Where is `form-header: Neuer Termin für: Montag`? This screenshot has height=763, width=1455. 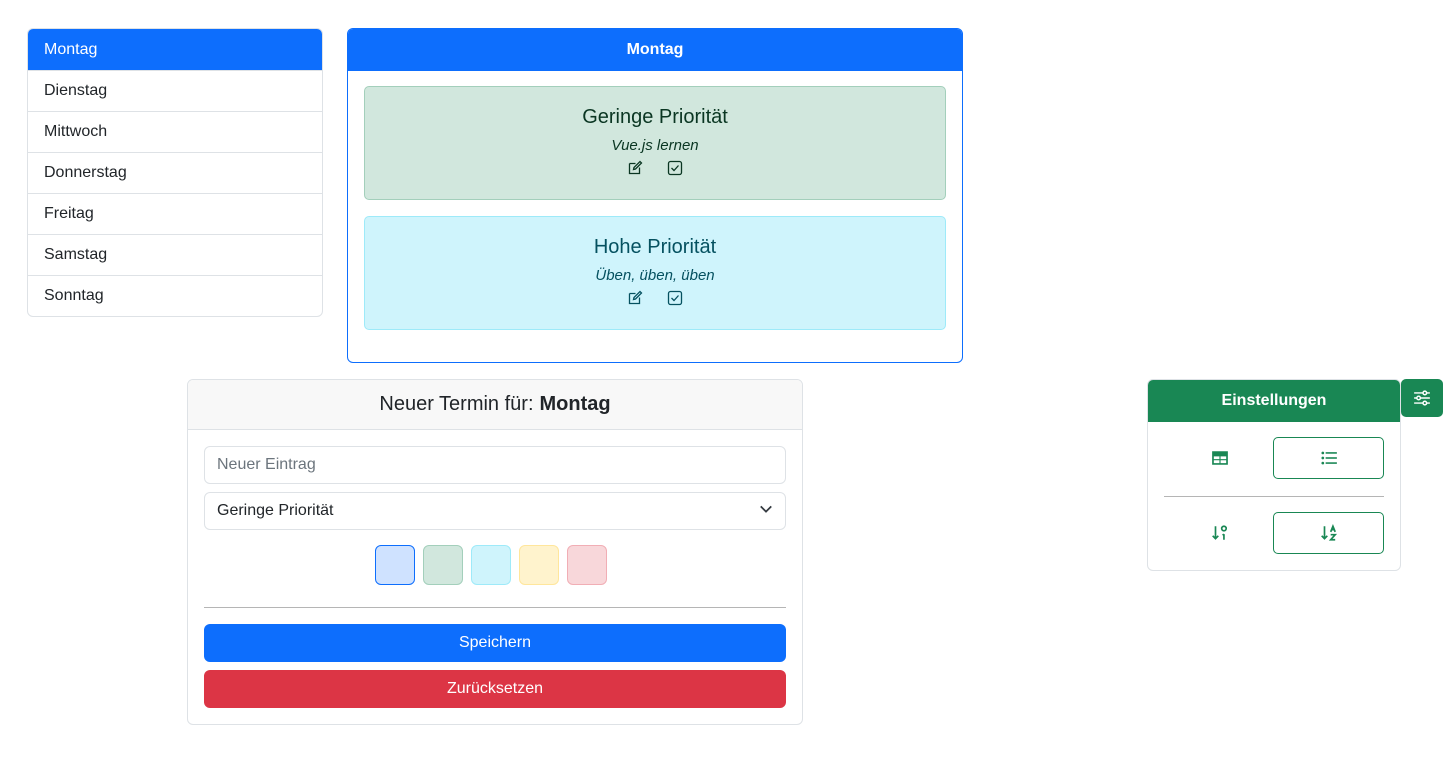
form-header: Neuer Termin für: Montag is located at coordinates (495, 405).